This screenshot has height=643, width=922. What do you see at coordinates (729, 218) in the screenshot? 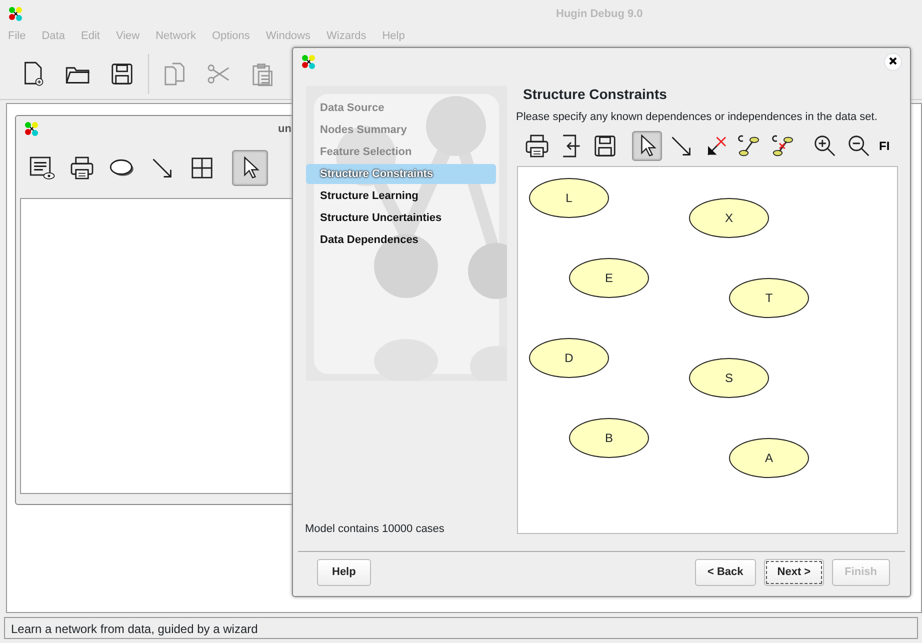
I see `graph-node: X` at bounding box center [729, 218].